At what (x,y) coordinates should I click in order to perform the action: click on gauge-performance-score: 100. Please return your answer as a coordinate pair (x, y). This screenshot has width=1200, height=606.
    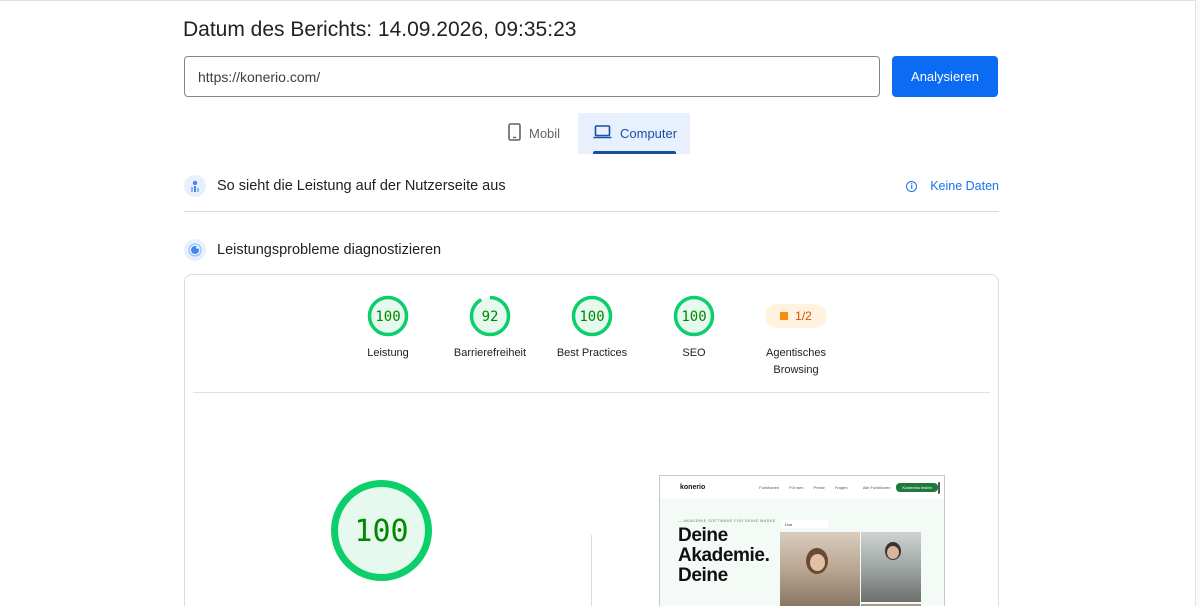
    Looking at the image, I should click on (387, 317).